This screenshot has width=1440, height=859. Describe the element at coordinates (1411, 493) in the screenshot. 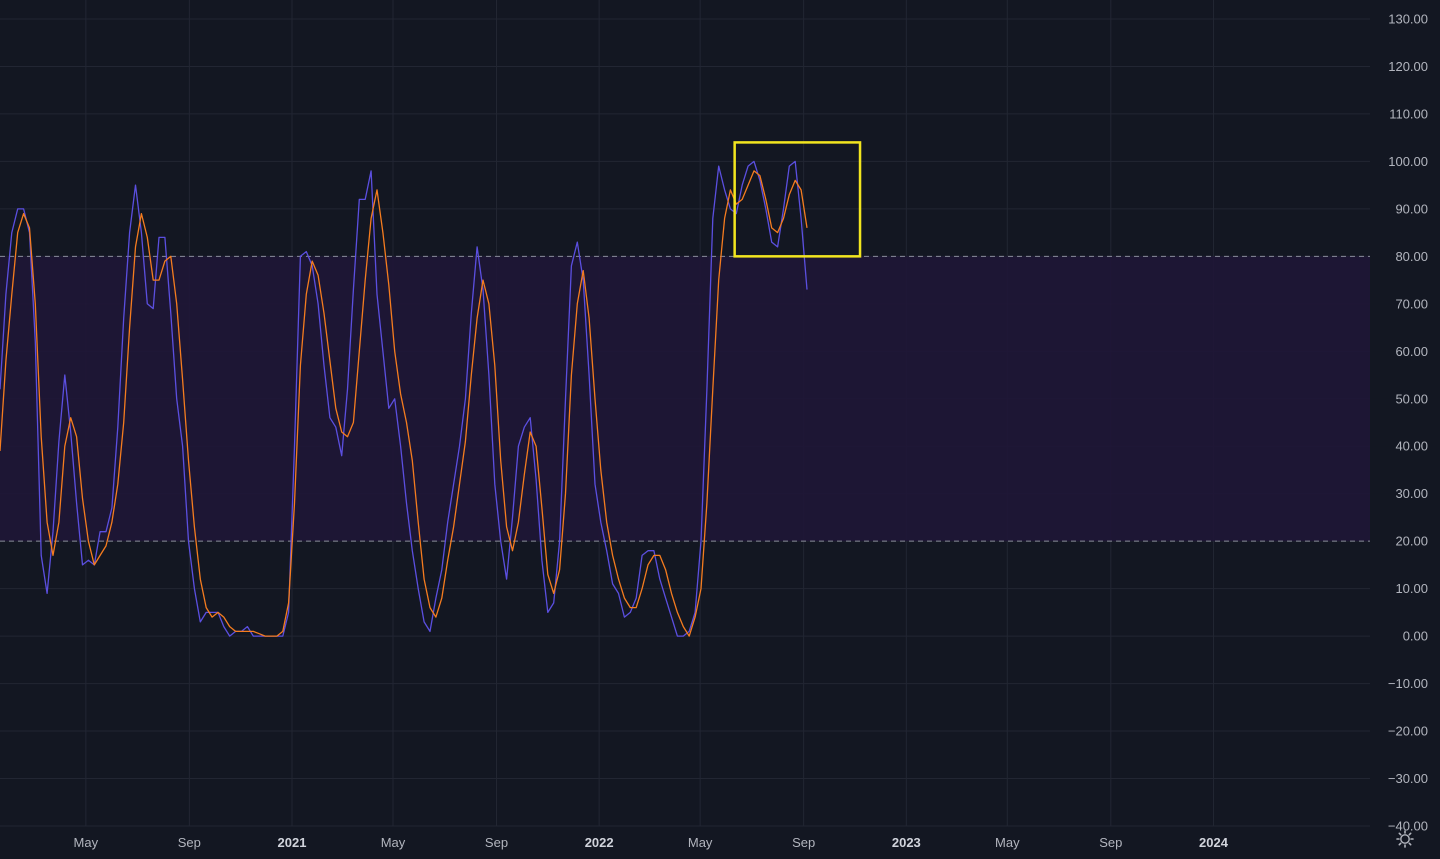

I see `y-tick-label: 30.00` at that location.